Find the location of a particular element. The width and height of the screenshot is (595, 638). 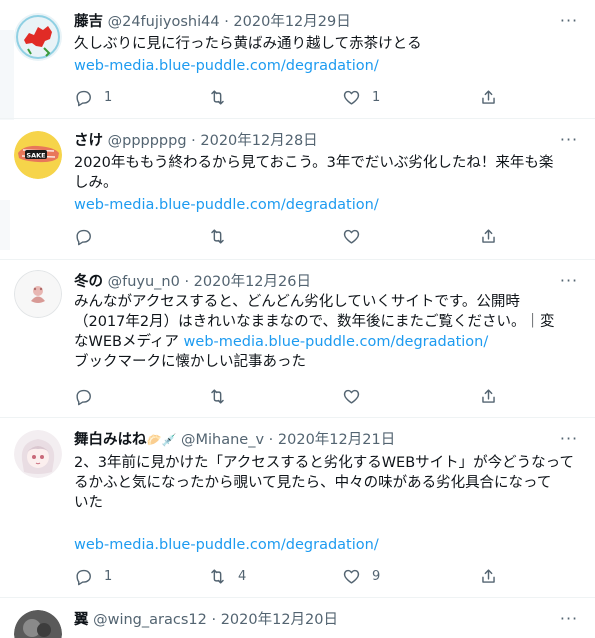

display-name: 冬の is located at coordinates (88, 282).